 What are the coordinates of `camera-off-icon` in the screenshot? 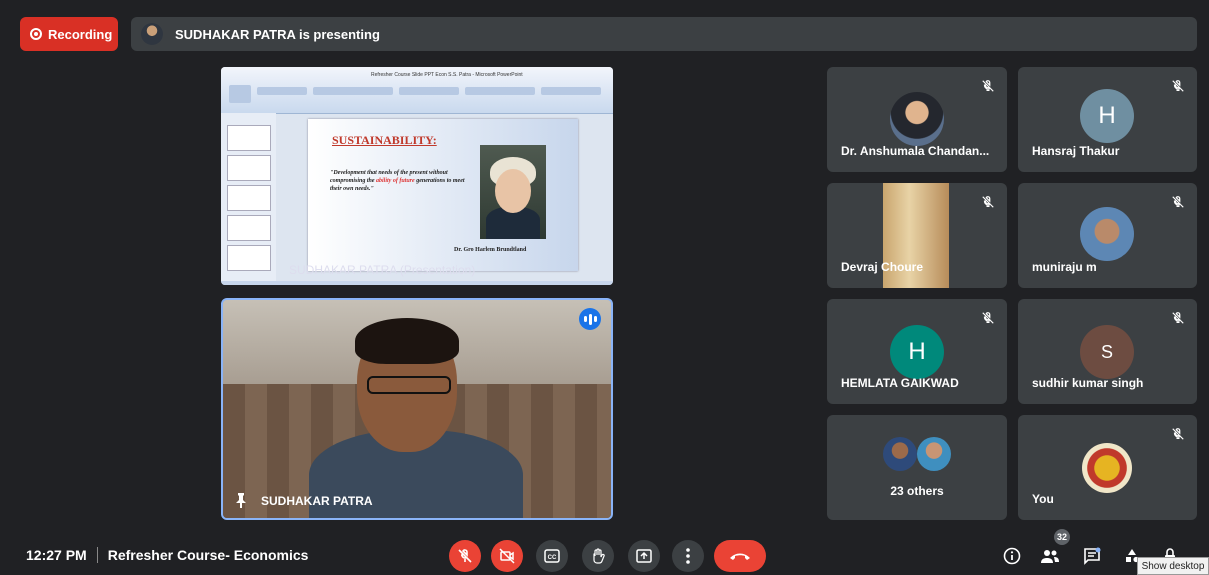 It's located at (507, 556).